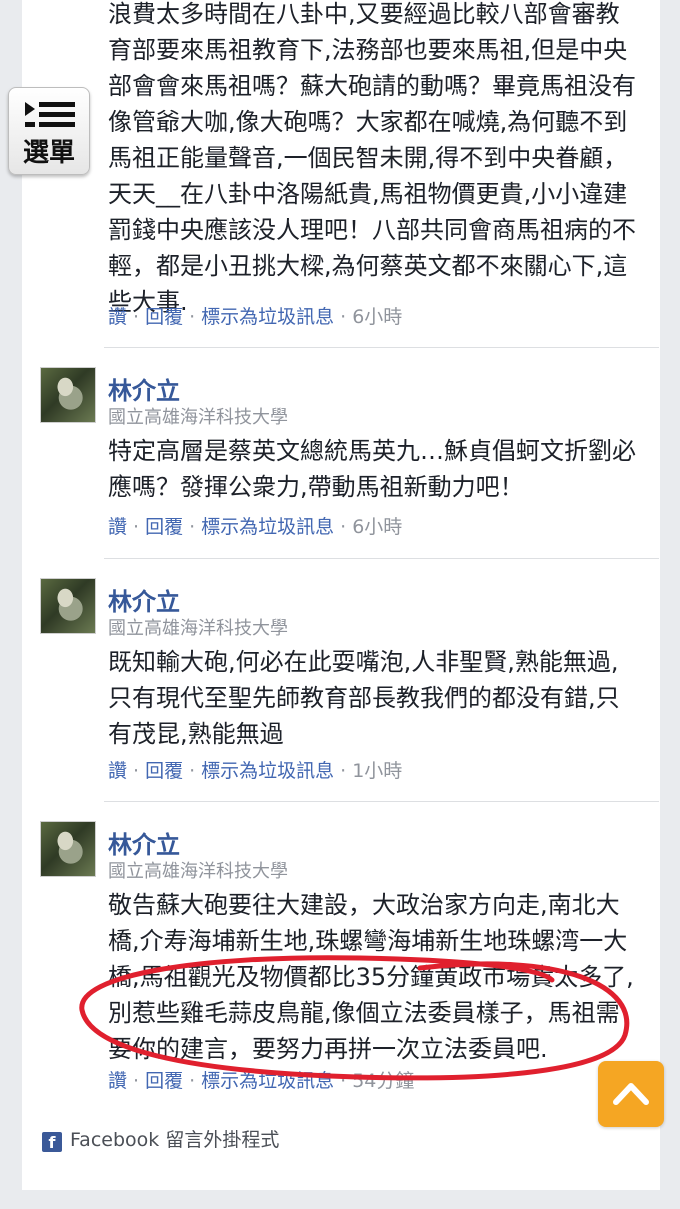 The height and width of the screenshot is (1209, 680). What do you see at coordinates (50, 114) in the screenshot?
I see `list-icon` at bounding box center [50, 114].